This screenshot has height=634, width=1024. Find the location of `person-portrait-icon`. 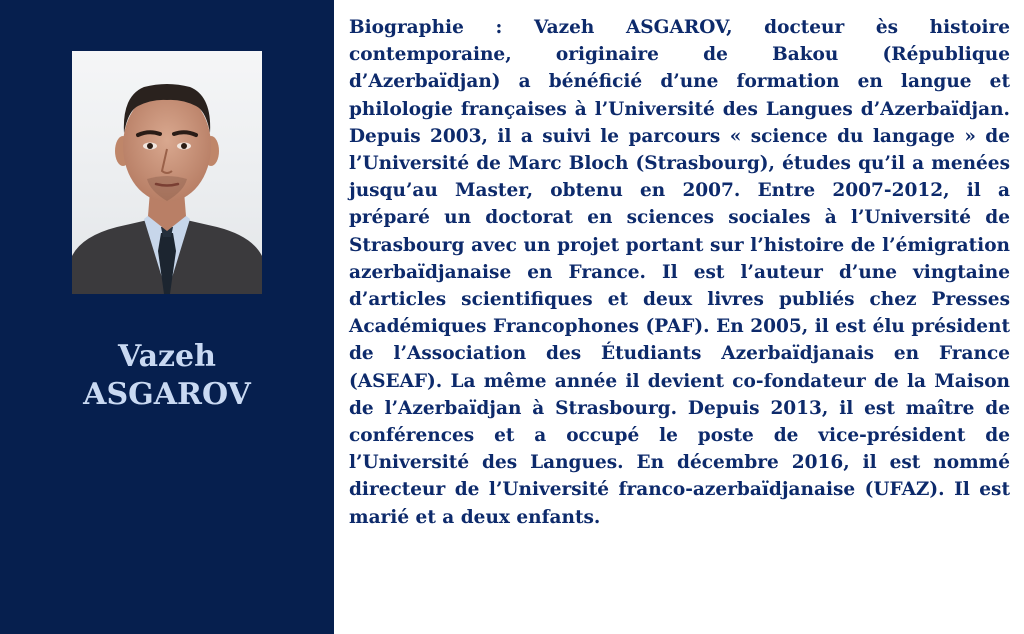

person-portrait-icon is located at coordinates (167, 172).